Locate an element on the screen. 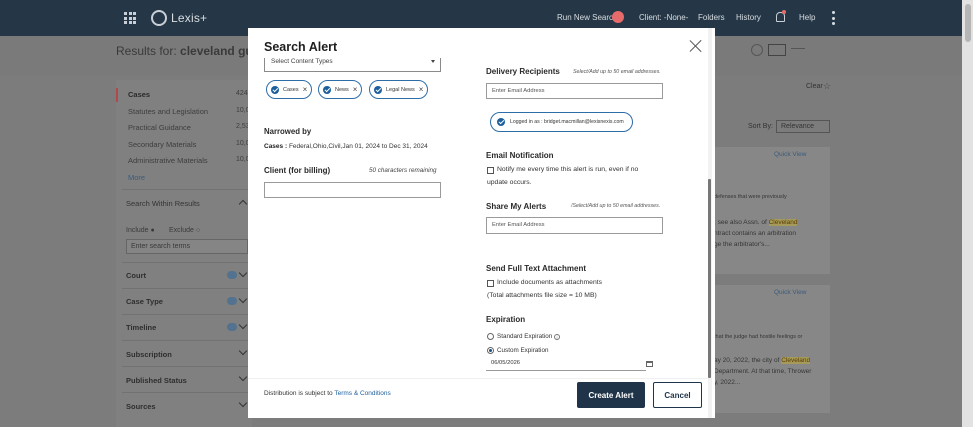  filter-sources: Sources is located at coordinates (141, 406).